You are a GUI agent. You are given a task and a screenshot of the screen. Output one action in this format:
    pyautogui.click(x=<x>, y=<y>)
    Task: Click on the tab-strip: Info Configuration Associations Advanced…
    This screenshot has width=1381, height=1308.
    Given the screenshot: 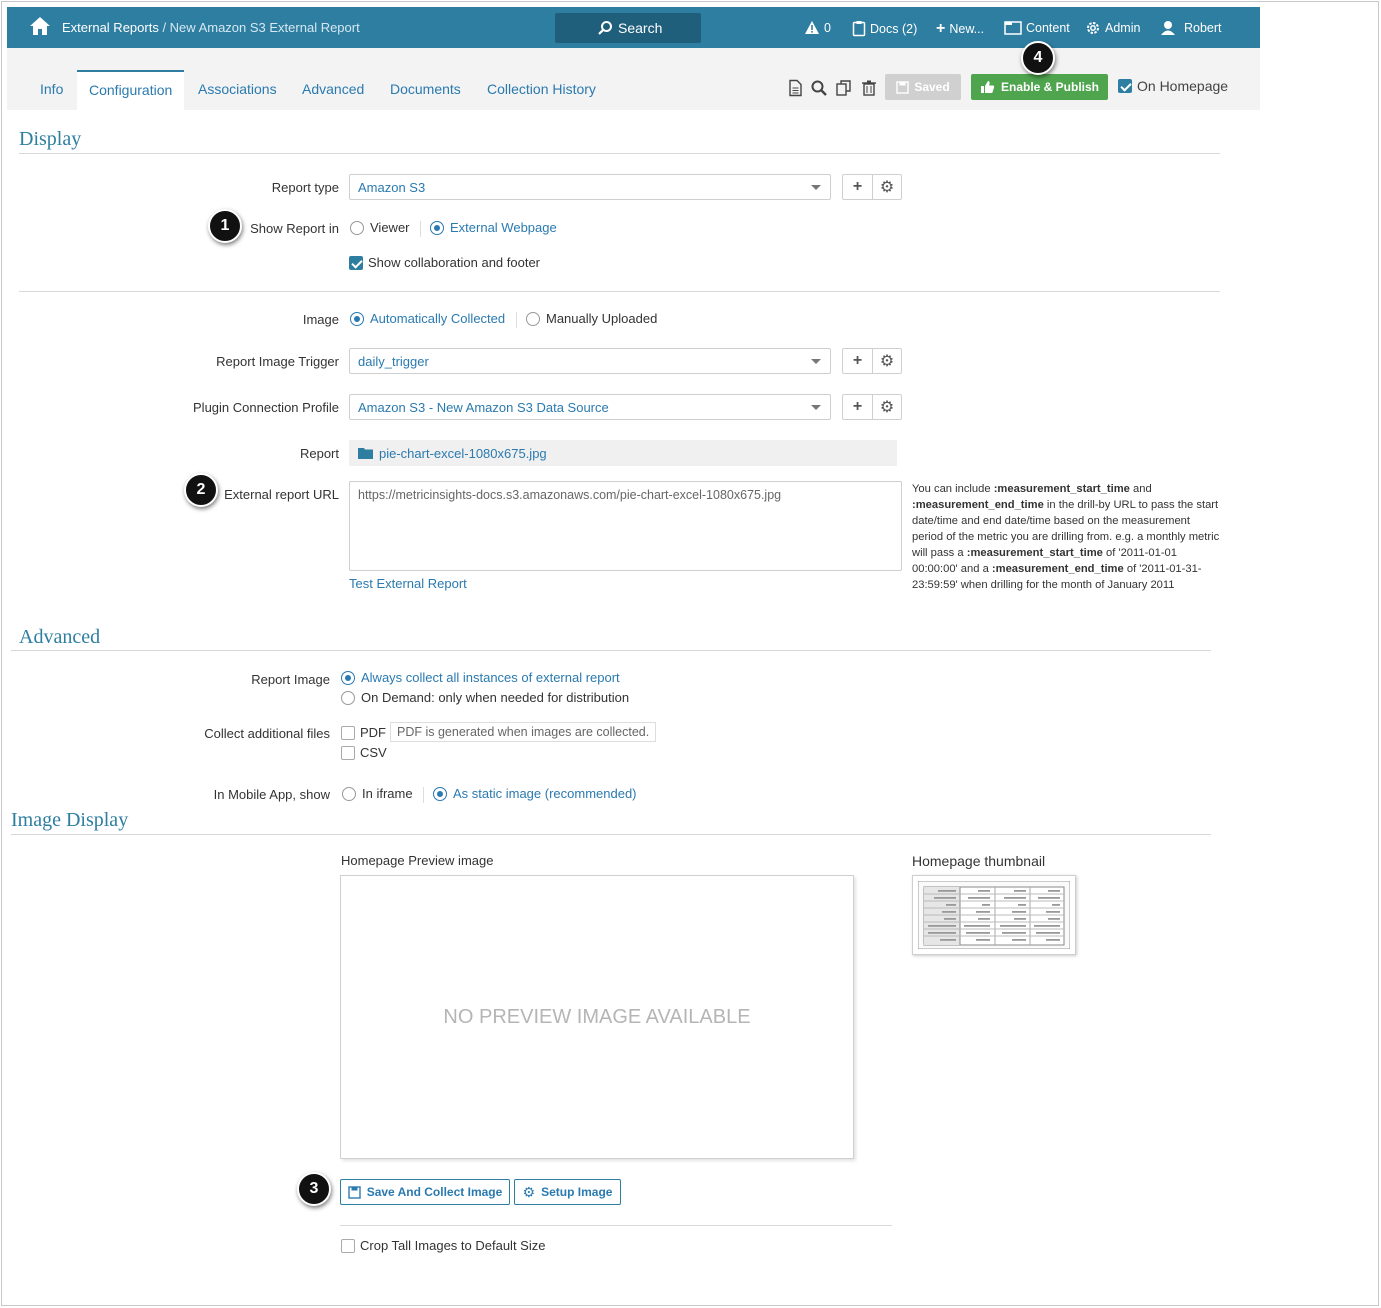 What is the action you would take?
    pyautogui.click(x=633, y=79)
    